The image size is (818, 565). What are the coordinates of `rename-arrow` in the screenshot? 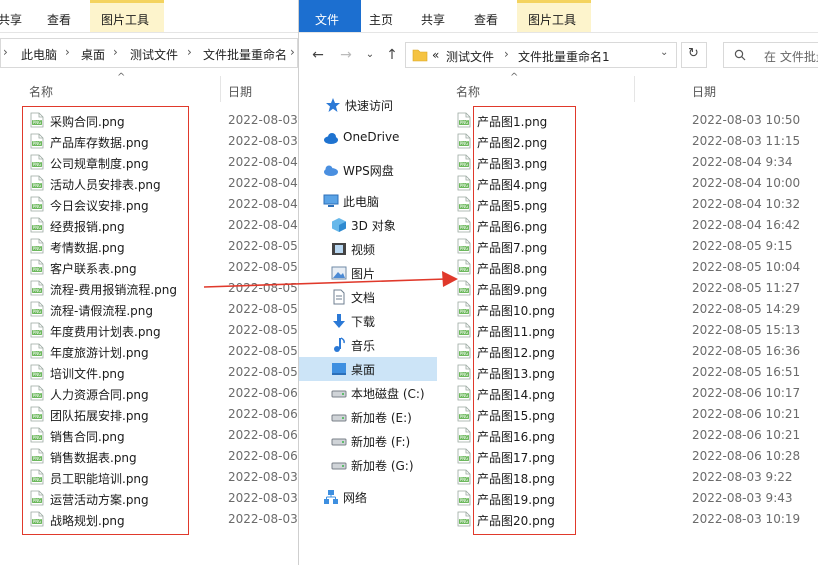 It's located at (330, 279).